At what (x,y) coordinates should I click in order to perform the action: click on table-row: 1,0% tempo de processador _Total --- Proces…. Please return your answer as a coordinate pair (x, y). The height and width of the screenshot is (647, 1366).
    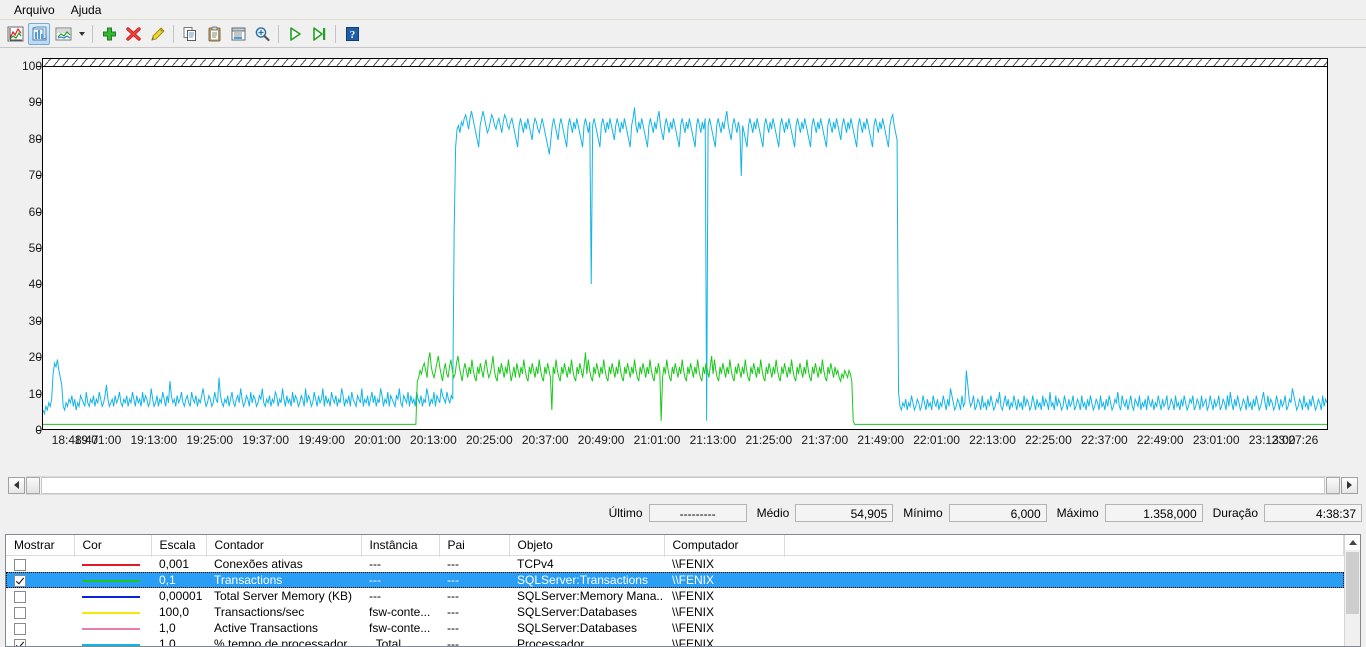
    Looking at the image, I should click on (675, 641).